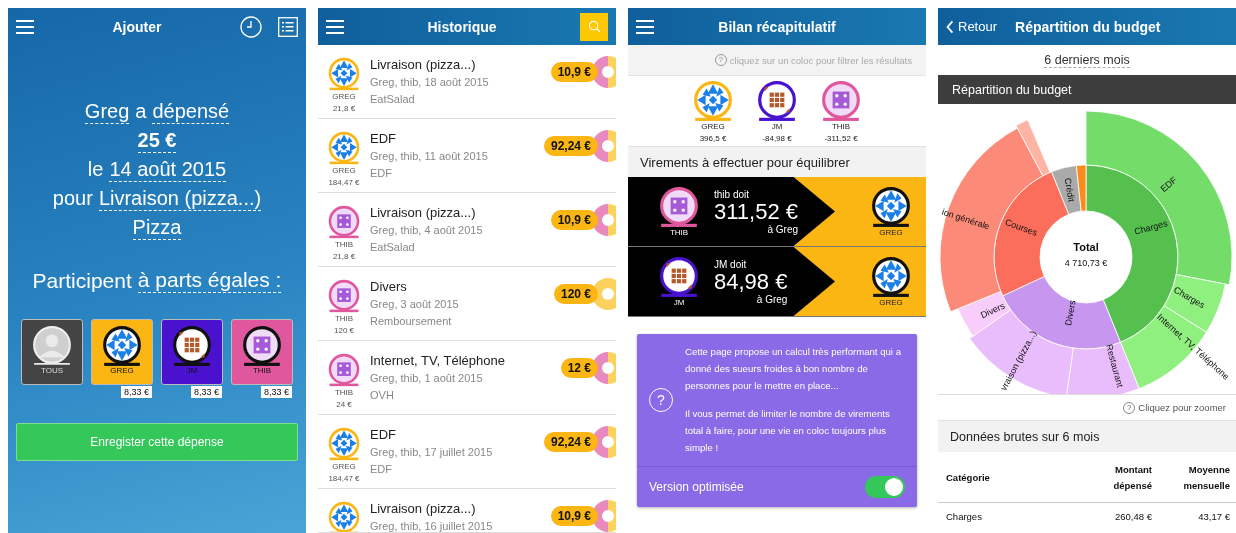 The height and width of the screenshot is (533, 1236). Describe the element at coordinates (777, 138) in the screenshot. I see `member-balance: -84,98 €` at that location.